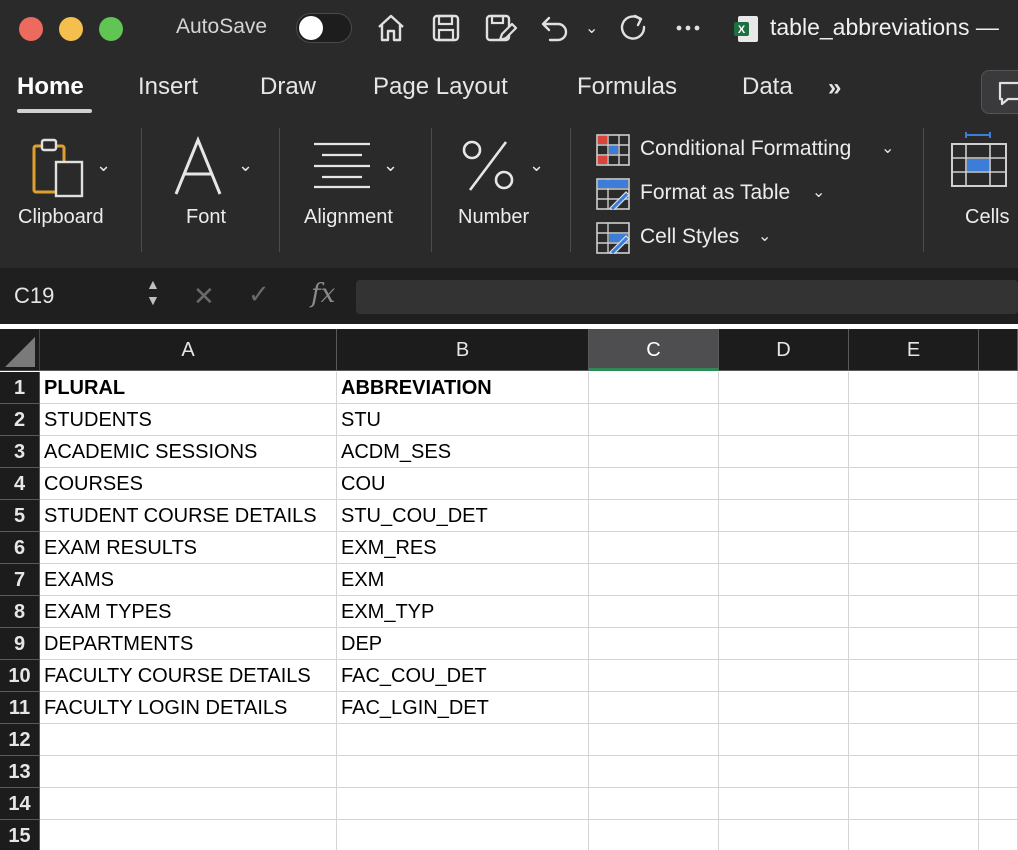 This screenshot has height=850, width=1018. What do you see at coordinates (634, 28) in the screenshot?
I see `redo-icon` at bounding box center [634, 28].